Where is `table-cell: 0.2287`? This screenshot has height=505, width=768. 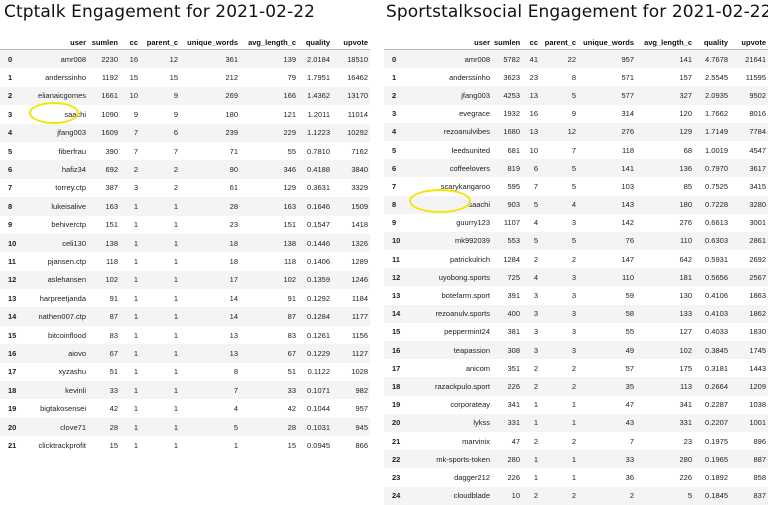 table-cell: 0.2287 is located at coordinates (716, 405).